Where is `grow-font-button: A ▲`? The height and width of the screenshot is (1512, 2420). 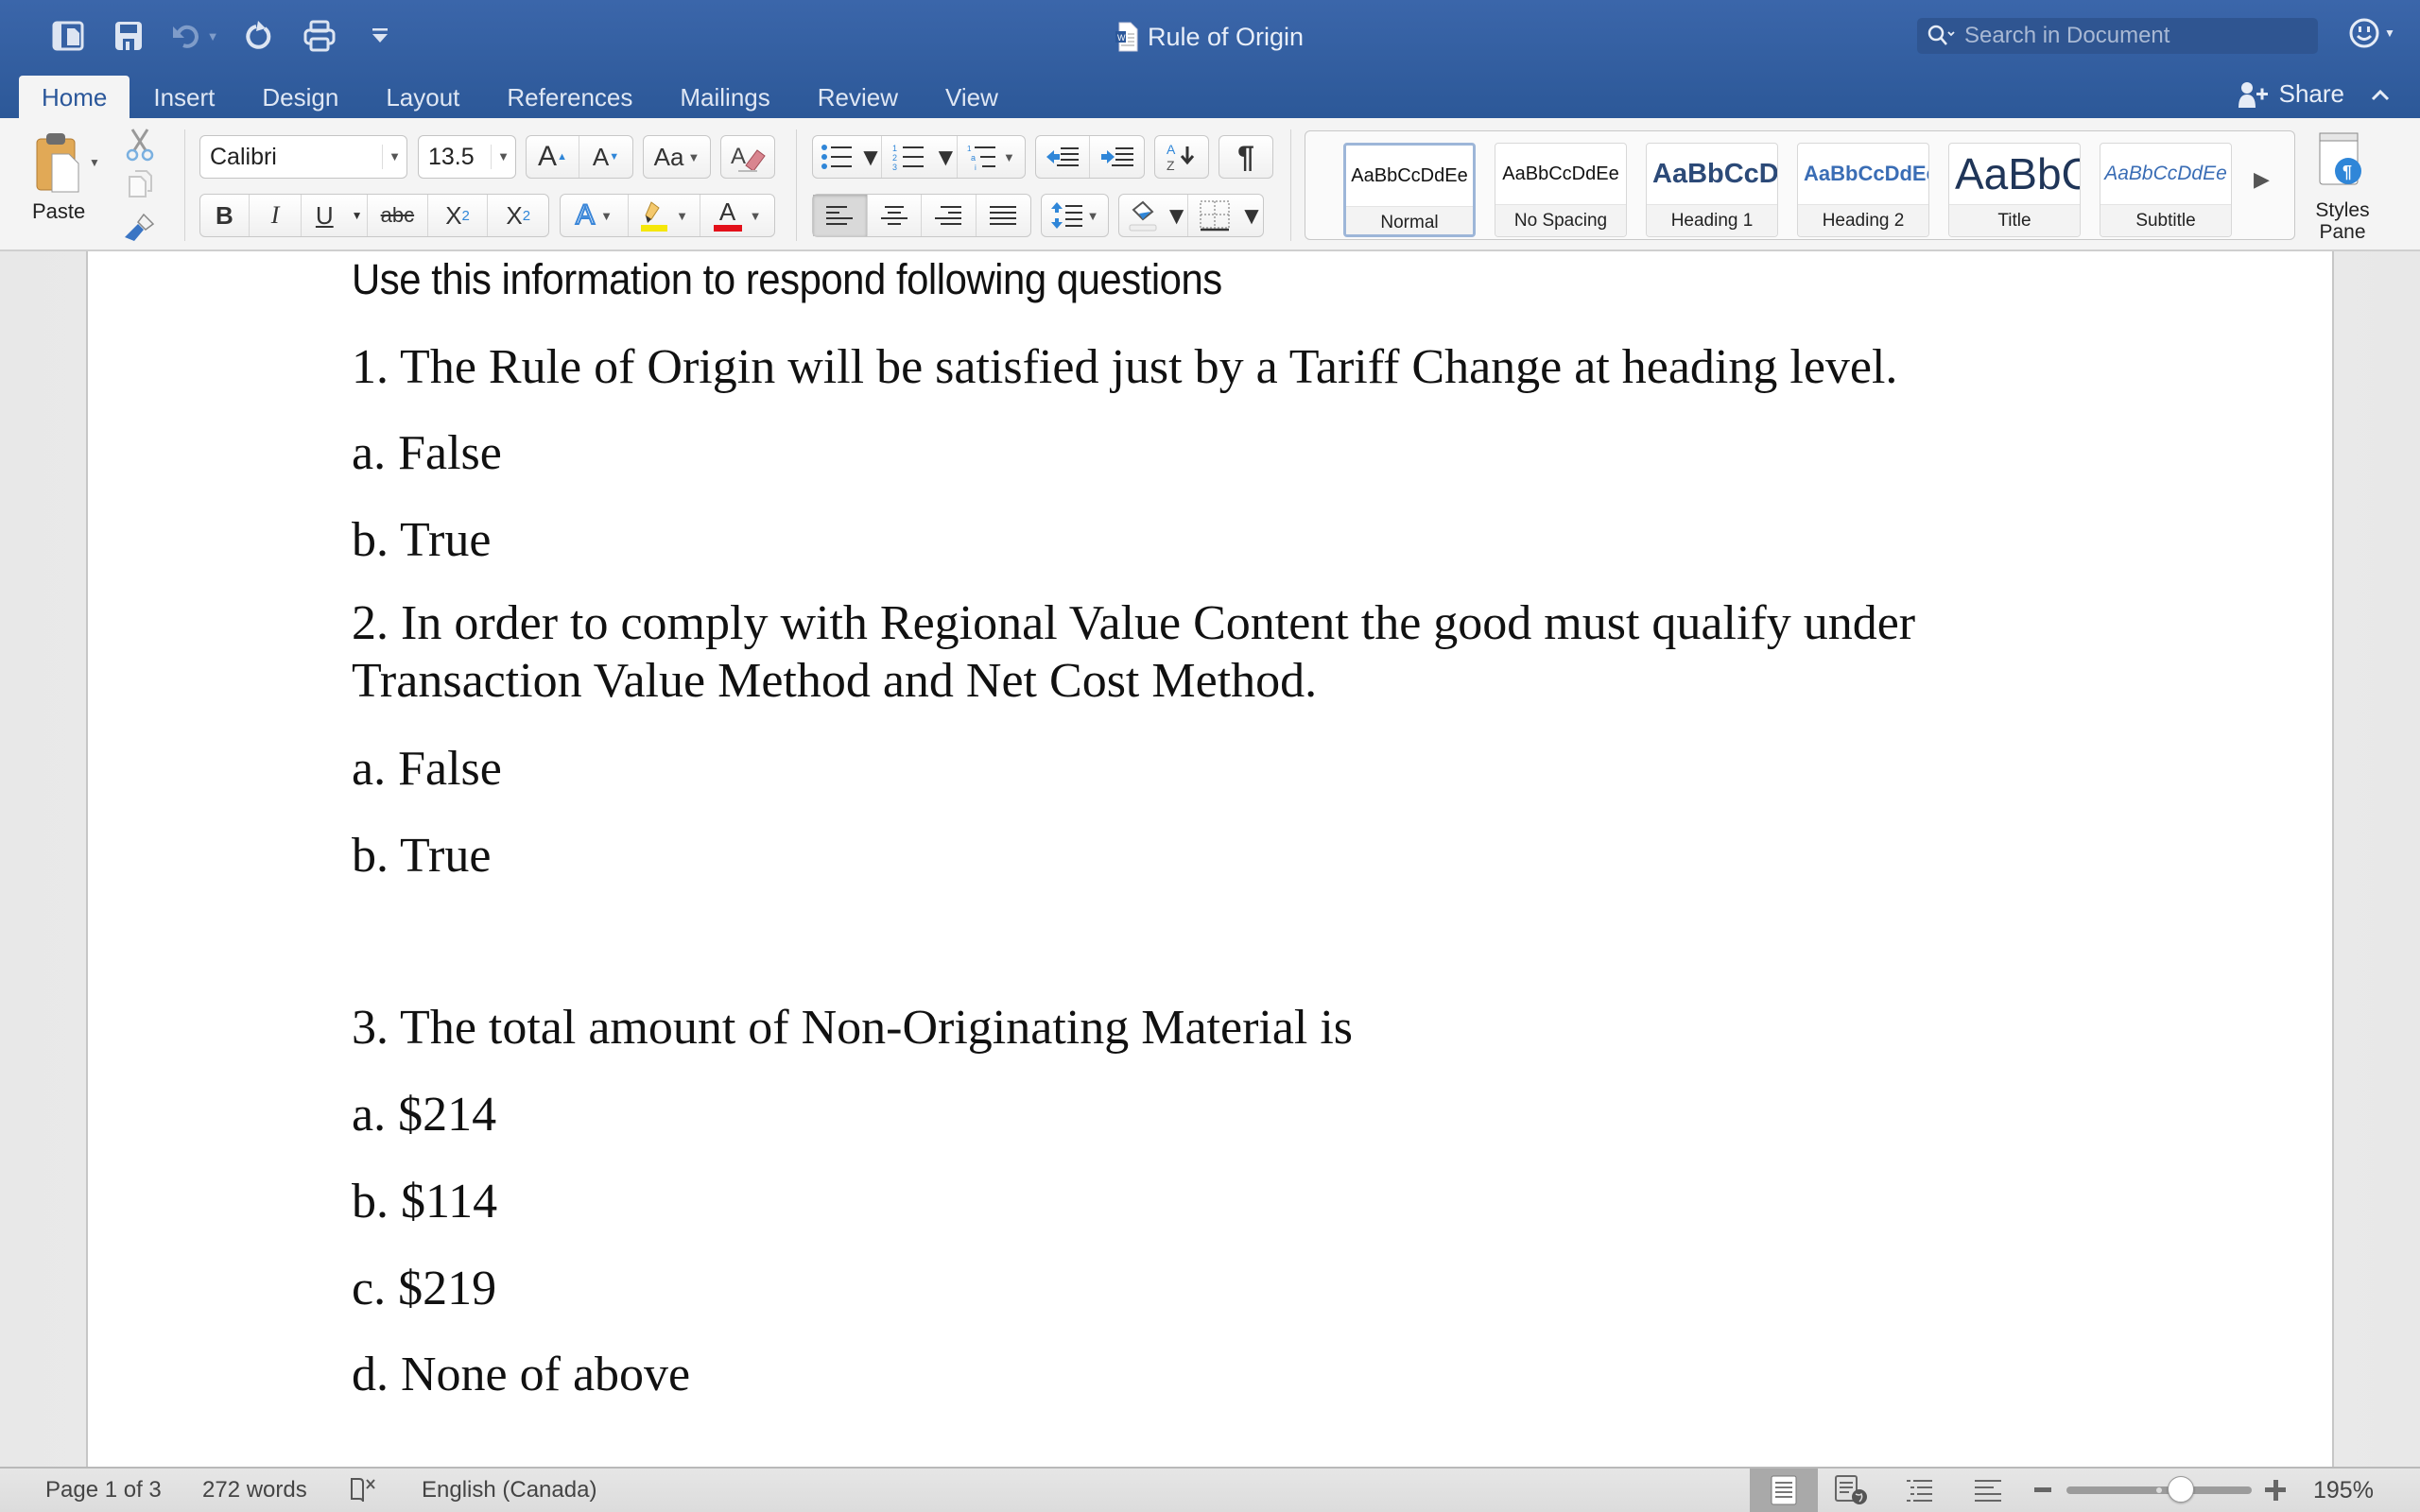
grow-font-button: A ▲ is located at coordinates (553, 157).